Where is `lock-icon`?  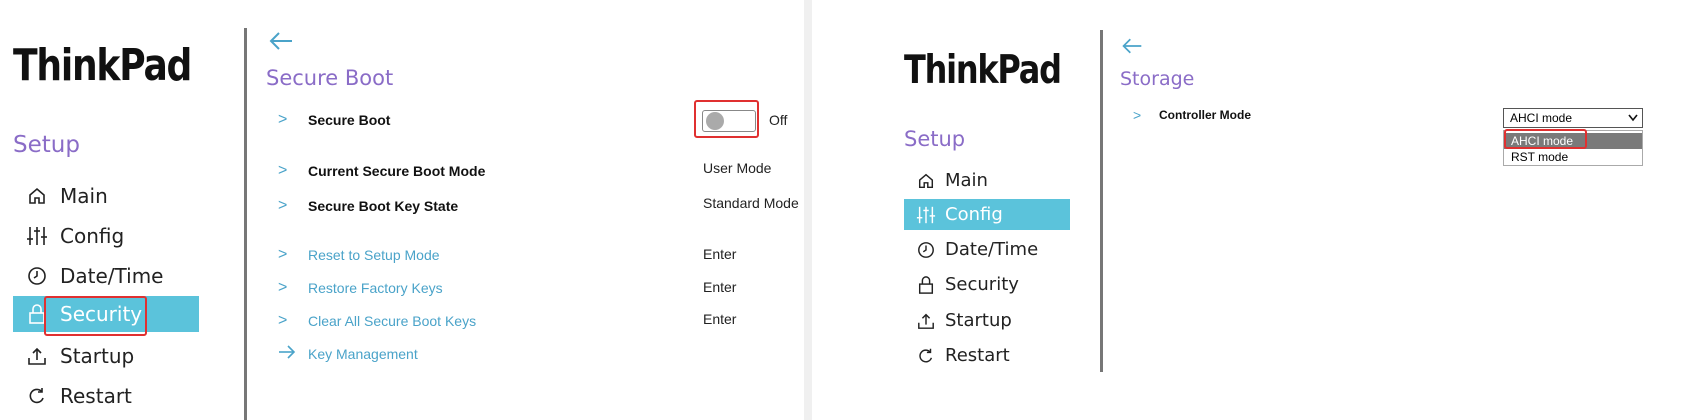 lock-icon is located at coordinates (926, 285).